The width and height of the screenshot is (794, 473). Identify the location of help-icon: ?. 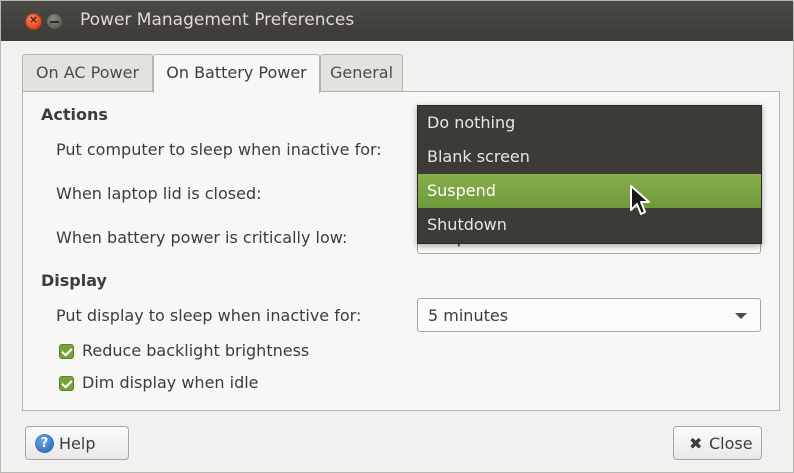
(44, 443).